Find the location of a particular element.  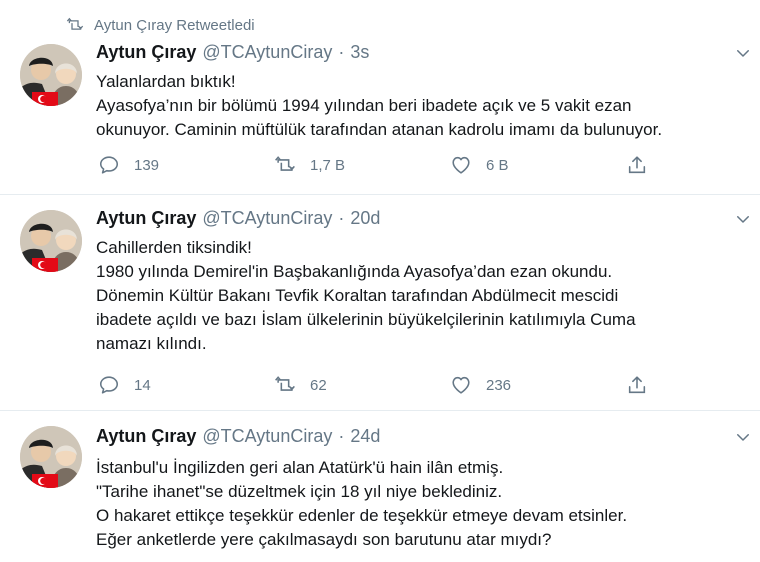

retweet-context-label: Aytun Çıray Retweetledi is located at coordinates (174, 25).